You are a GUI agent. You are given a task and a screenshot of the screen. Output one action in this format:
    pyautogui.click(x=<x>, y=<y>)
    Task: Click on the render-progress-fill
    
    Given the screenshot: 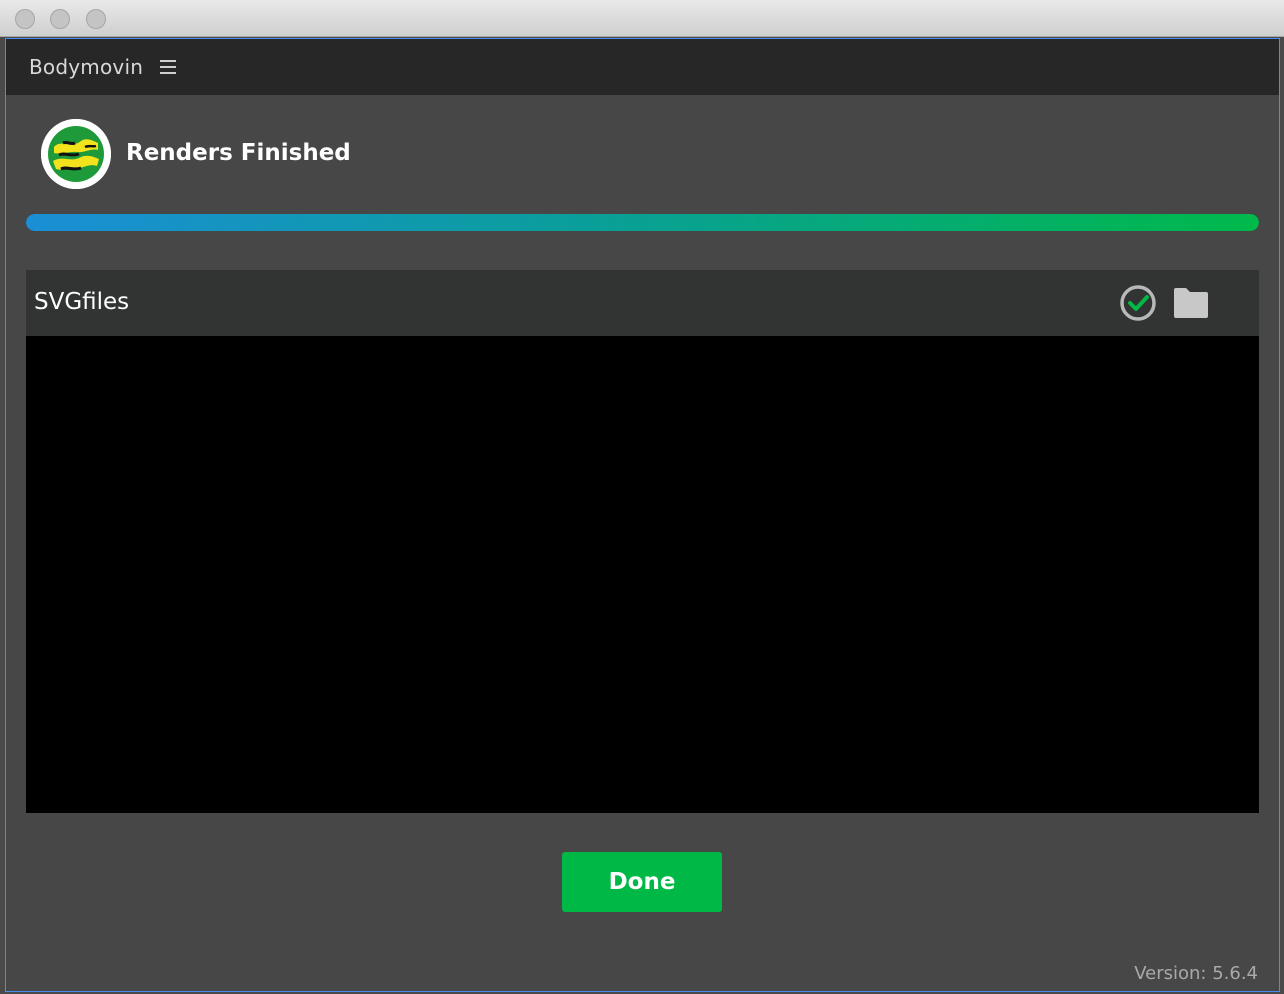 What is the action you would take?
    pyautogui.click(x=642, y=222)
    